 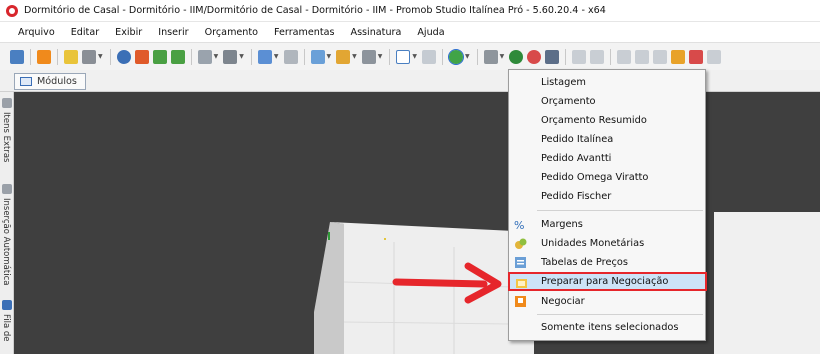 What do you see at coordinates (173, 32) in the screenshot?
I see `menu-inserir: Inserir` at bounding box center [173, 32].